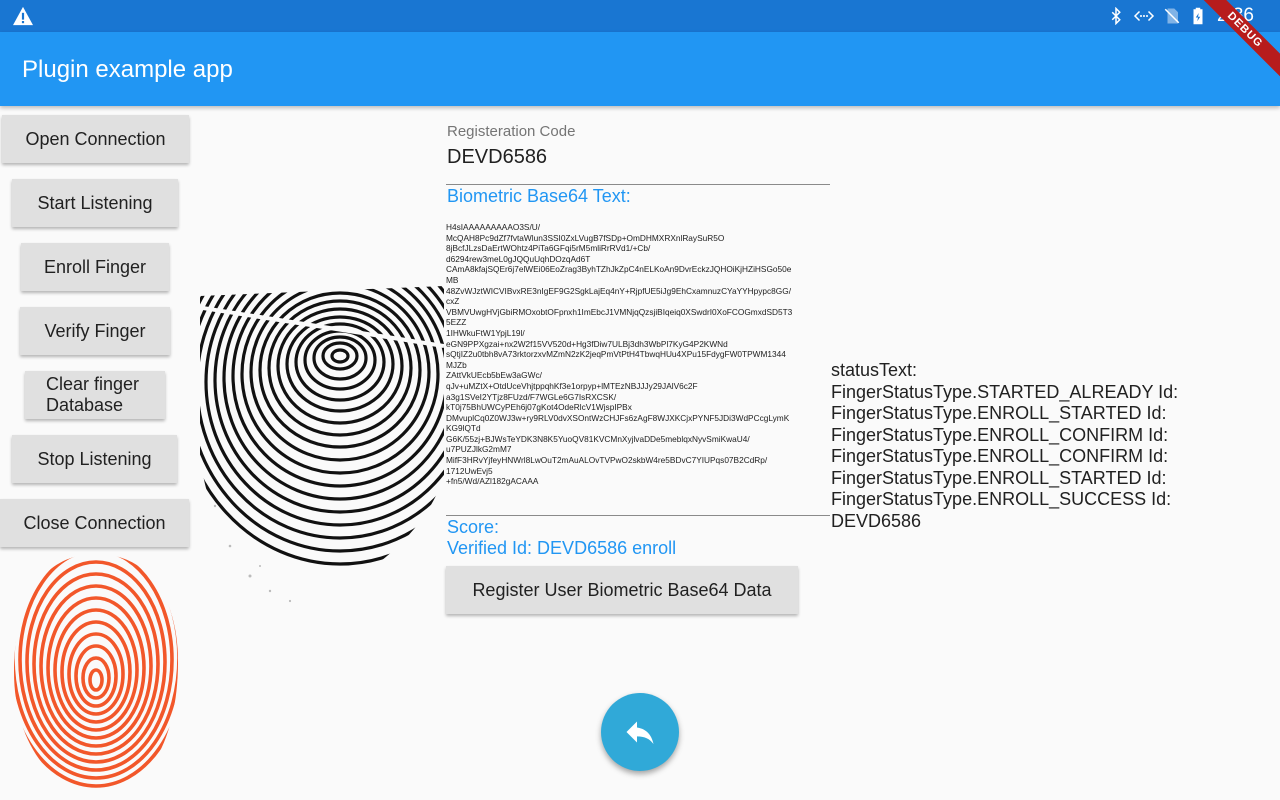 This screenshot has width=1280, height=800. Describe the element at coordinates (96, 671) in the screenshot. I see `fingerprint-logo` at that location.